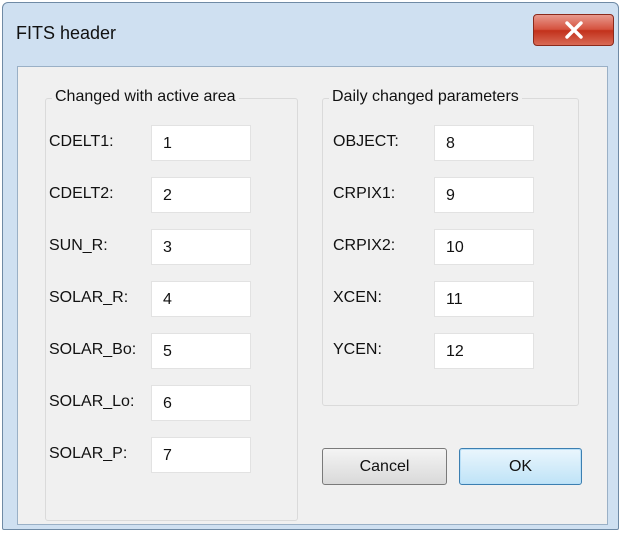  I want to click on label-solar-lo: SOLAR_Lo:, so click(92, 401).